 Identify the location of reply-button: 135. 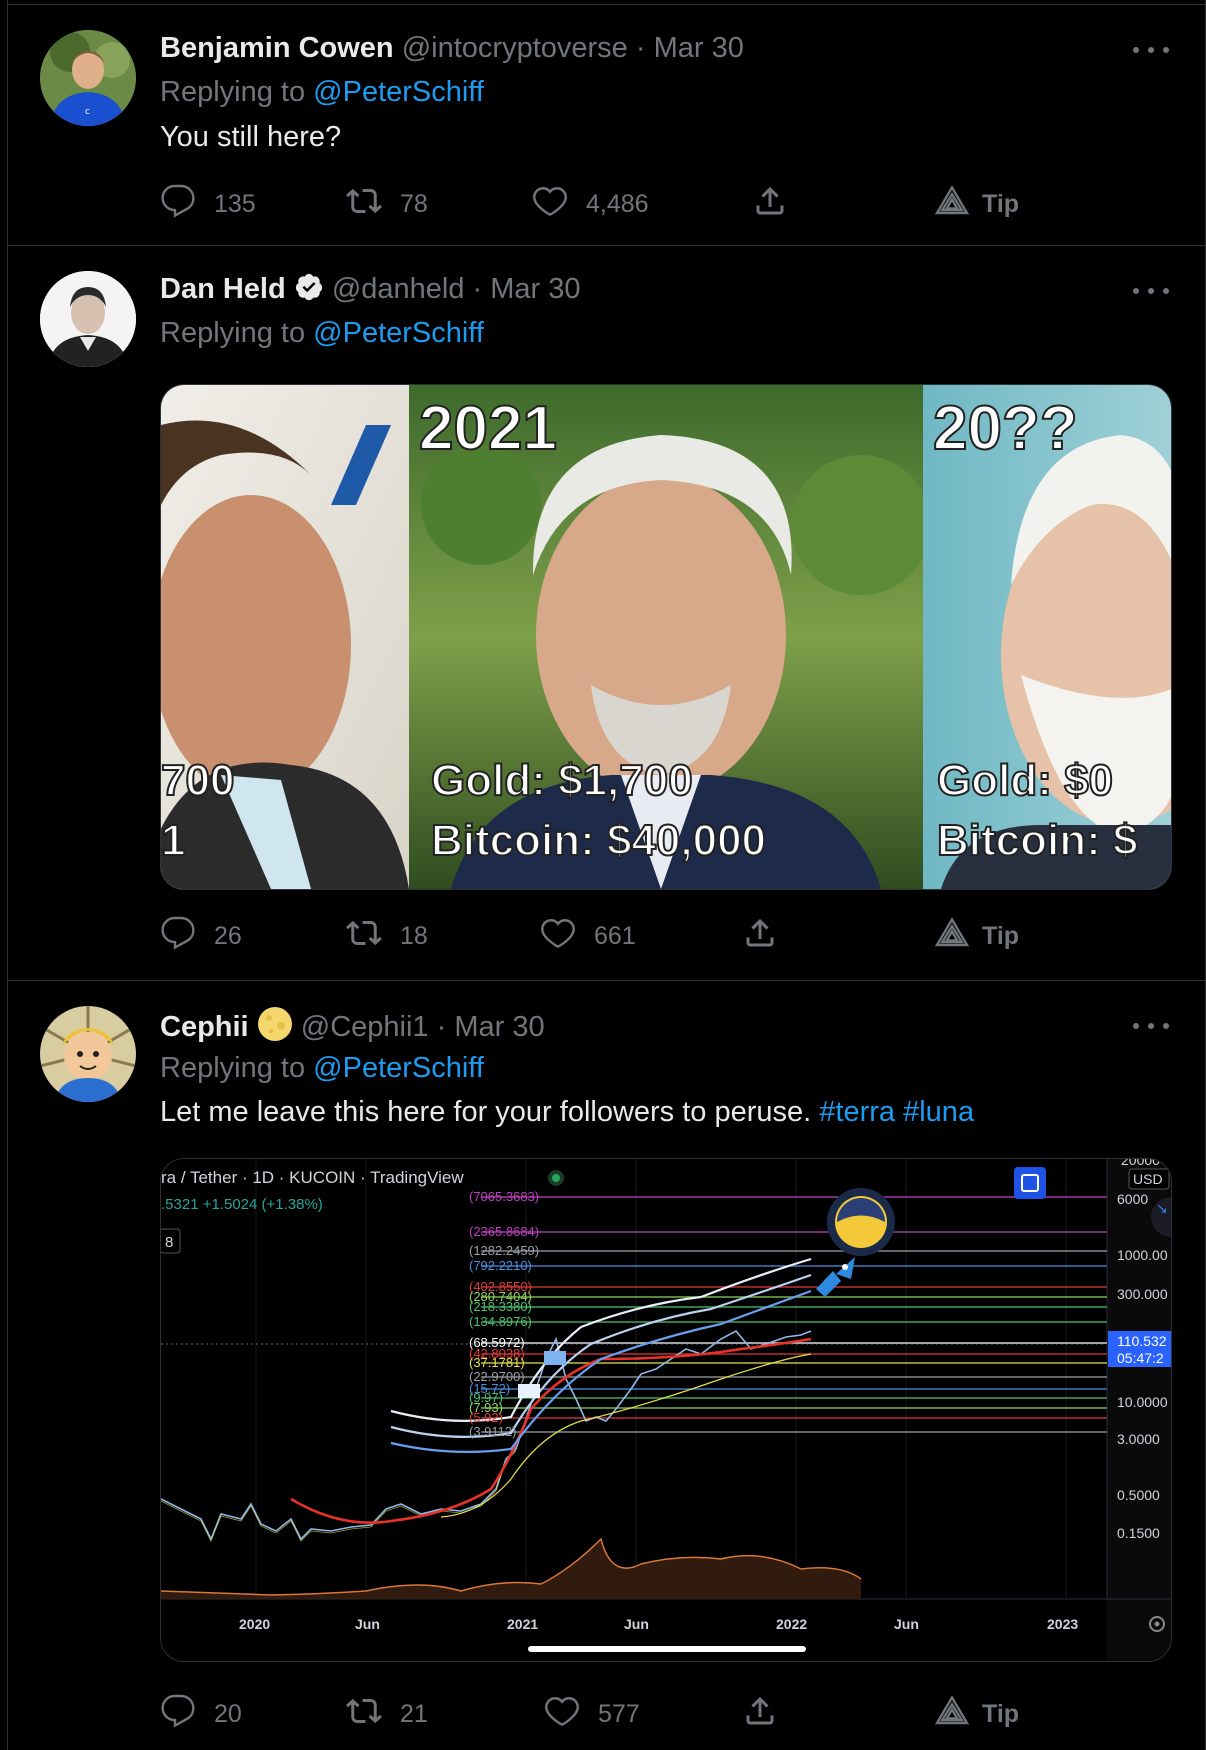
(208, 204).